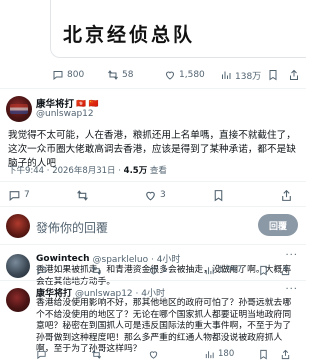  What do you see at coordinates (27, 195) in the screenshot?
I see `reply-count: 7` at bounding box center [27, 195].